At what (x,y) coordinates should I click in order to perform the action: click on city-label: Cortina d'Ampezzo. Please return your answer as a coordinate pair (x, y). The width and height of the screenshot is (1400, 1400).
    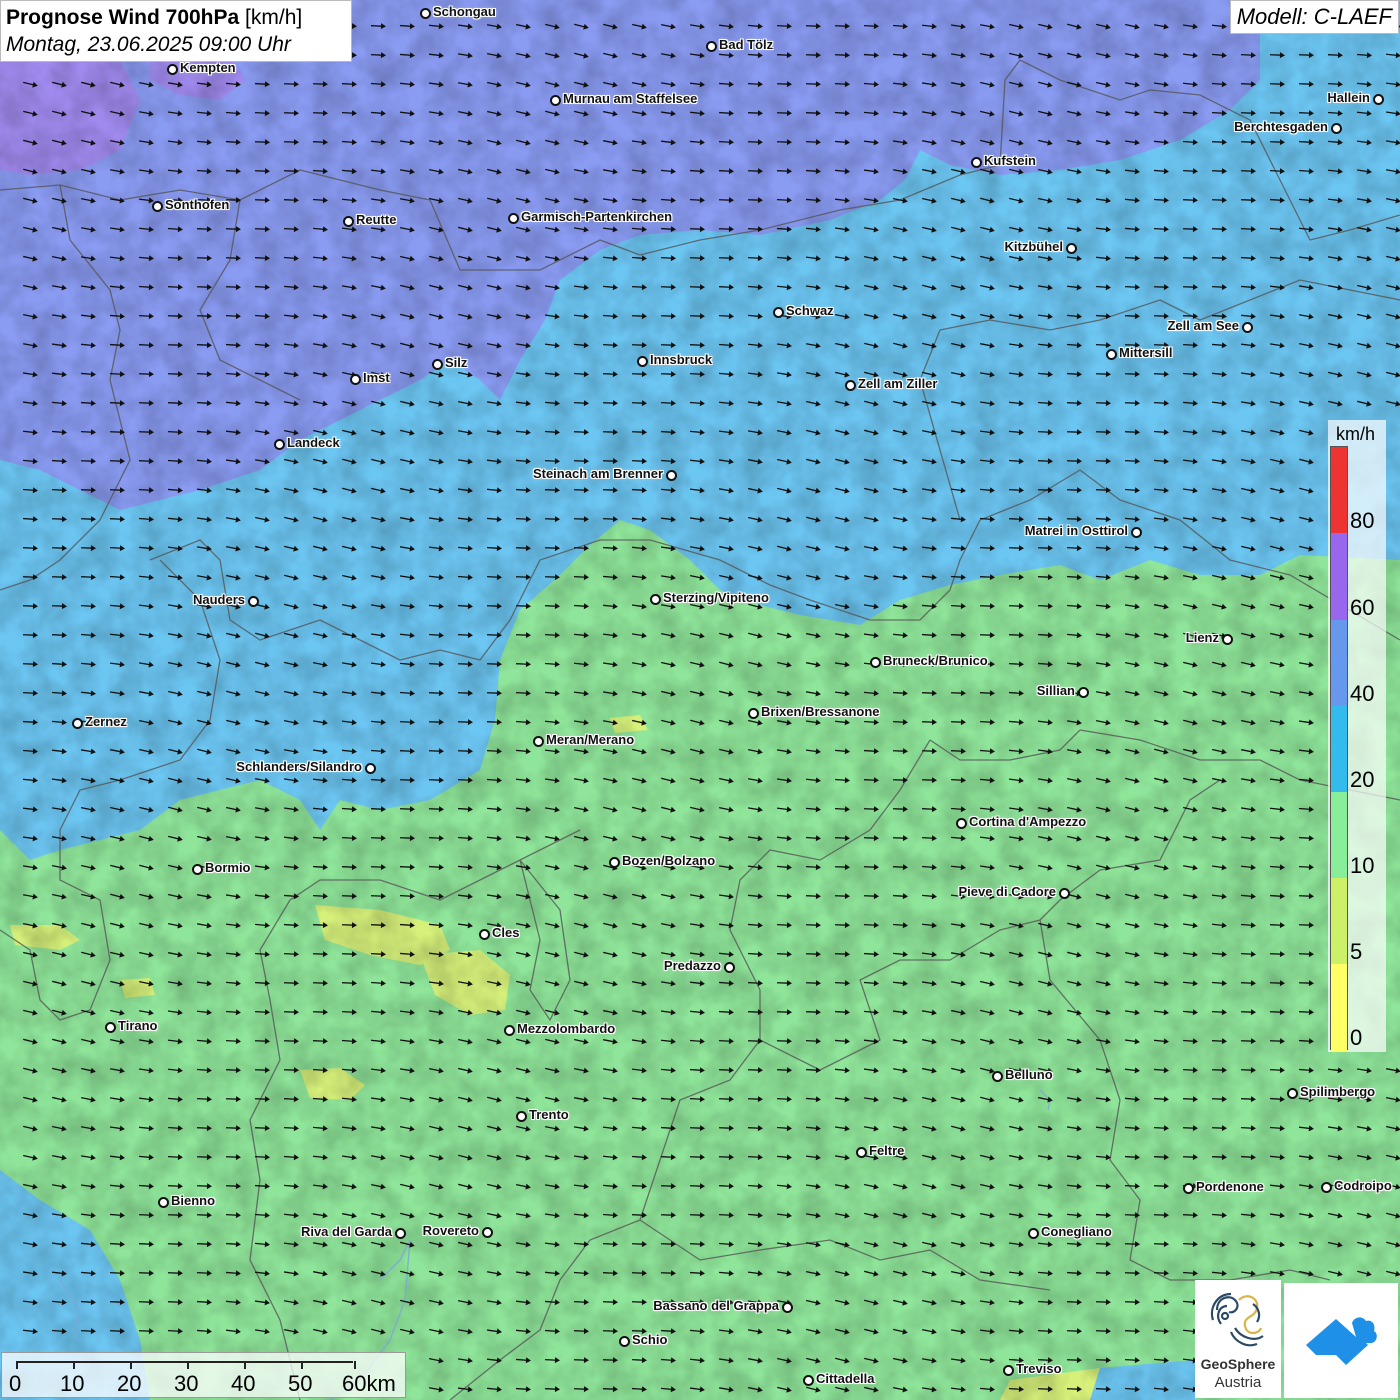
    Looking at the image, I should click on (1028, 821).